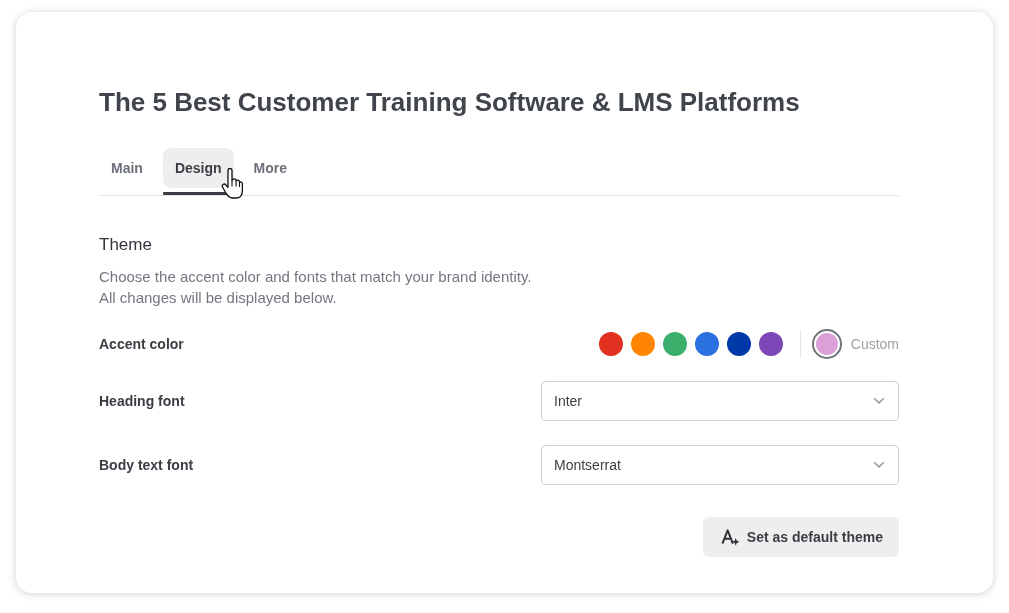  Describe the element at coordinates (315, 277) in the screenshot. I see `description-text: Choose the accent color and fonts that match your brand identity.` at that location.